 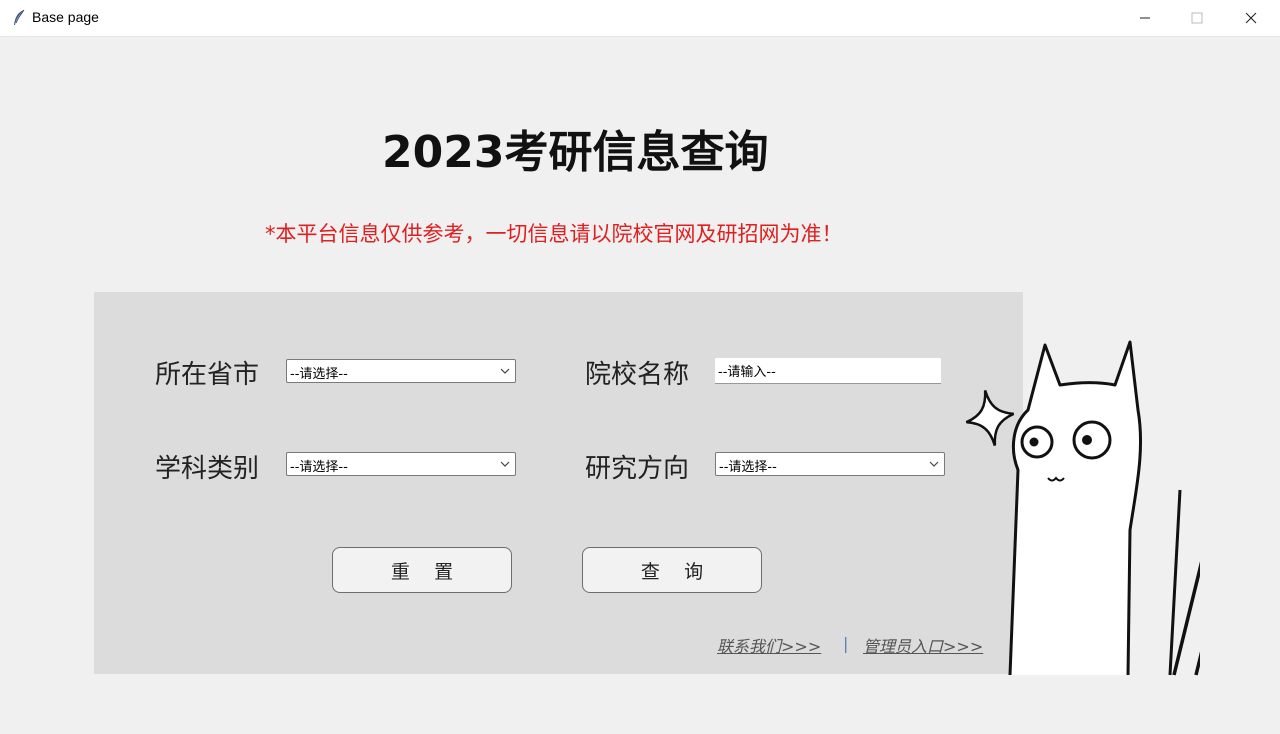 What do you see at coordinates (672, 570) in the screenshot?
I see `query-button: 查 询` at bounding box center [672, 570].